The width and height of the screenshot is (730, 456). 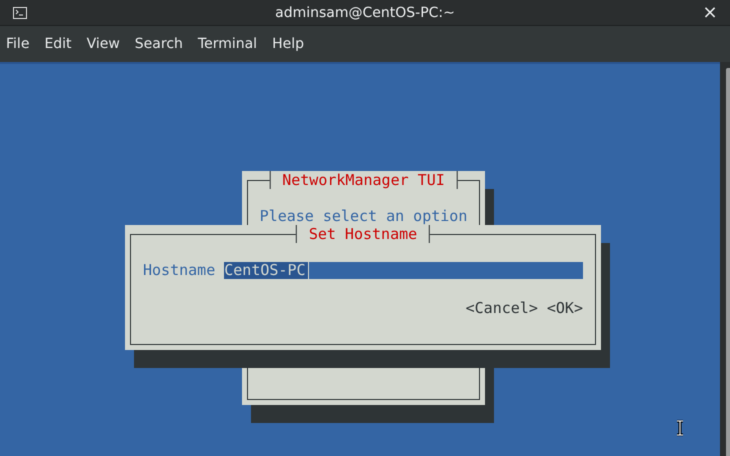 I want to click on field-label: Hostname, so click(x=179, y=270).